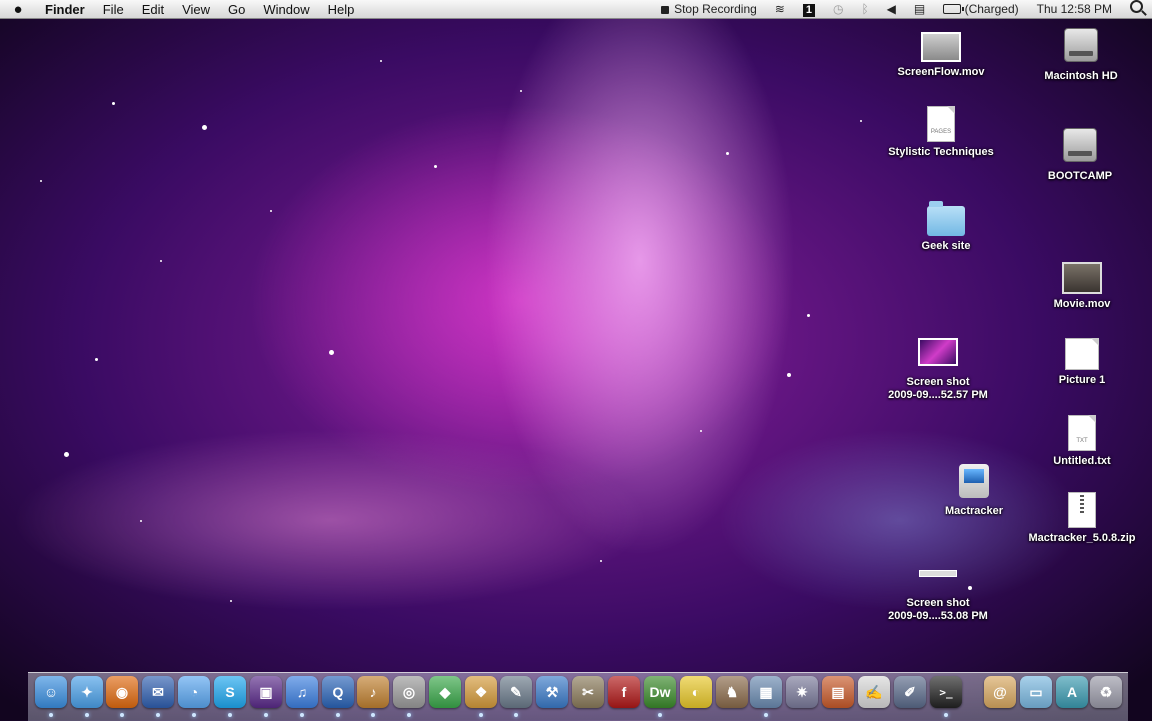  I want to click on desktop-icon-screenshot-2: Screen shot 2009-09....53.08 PM, so click(938, 596).